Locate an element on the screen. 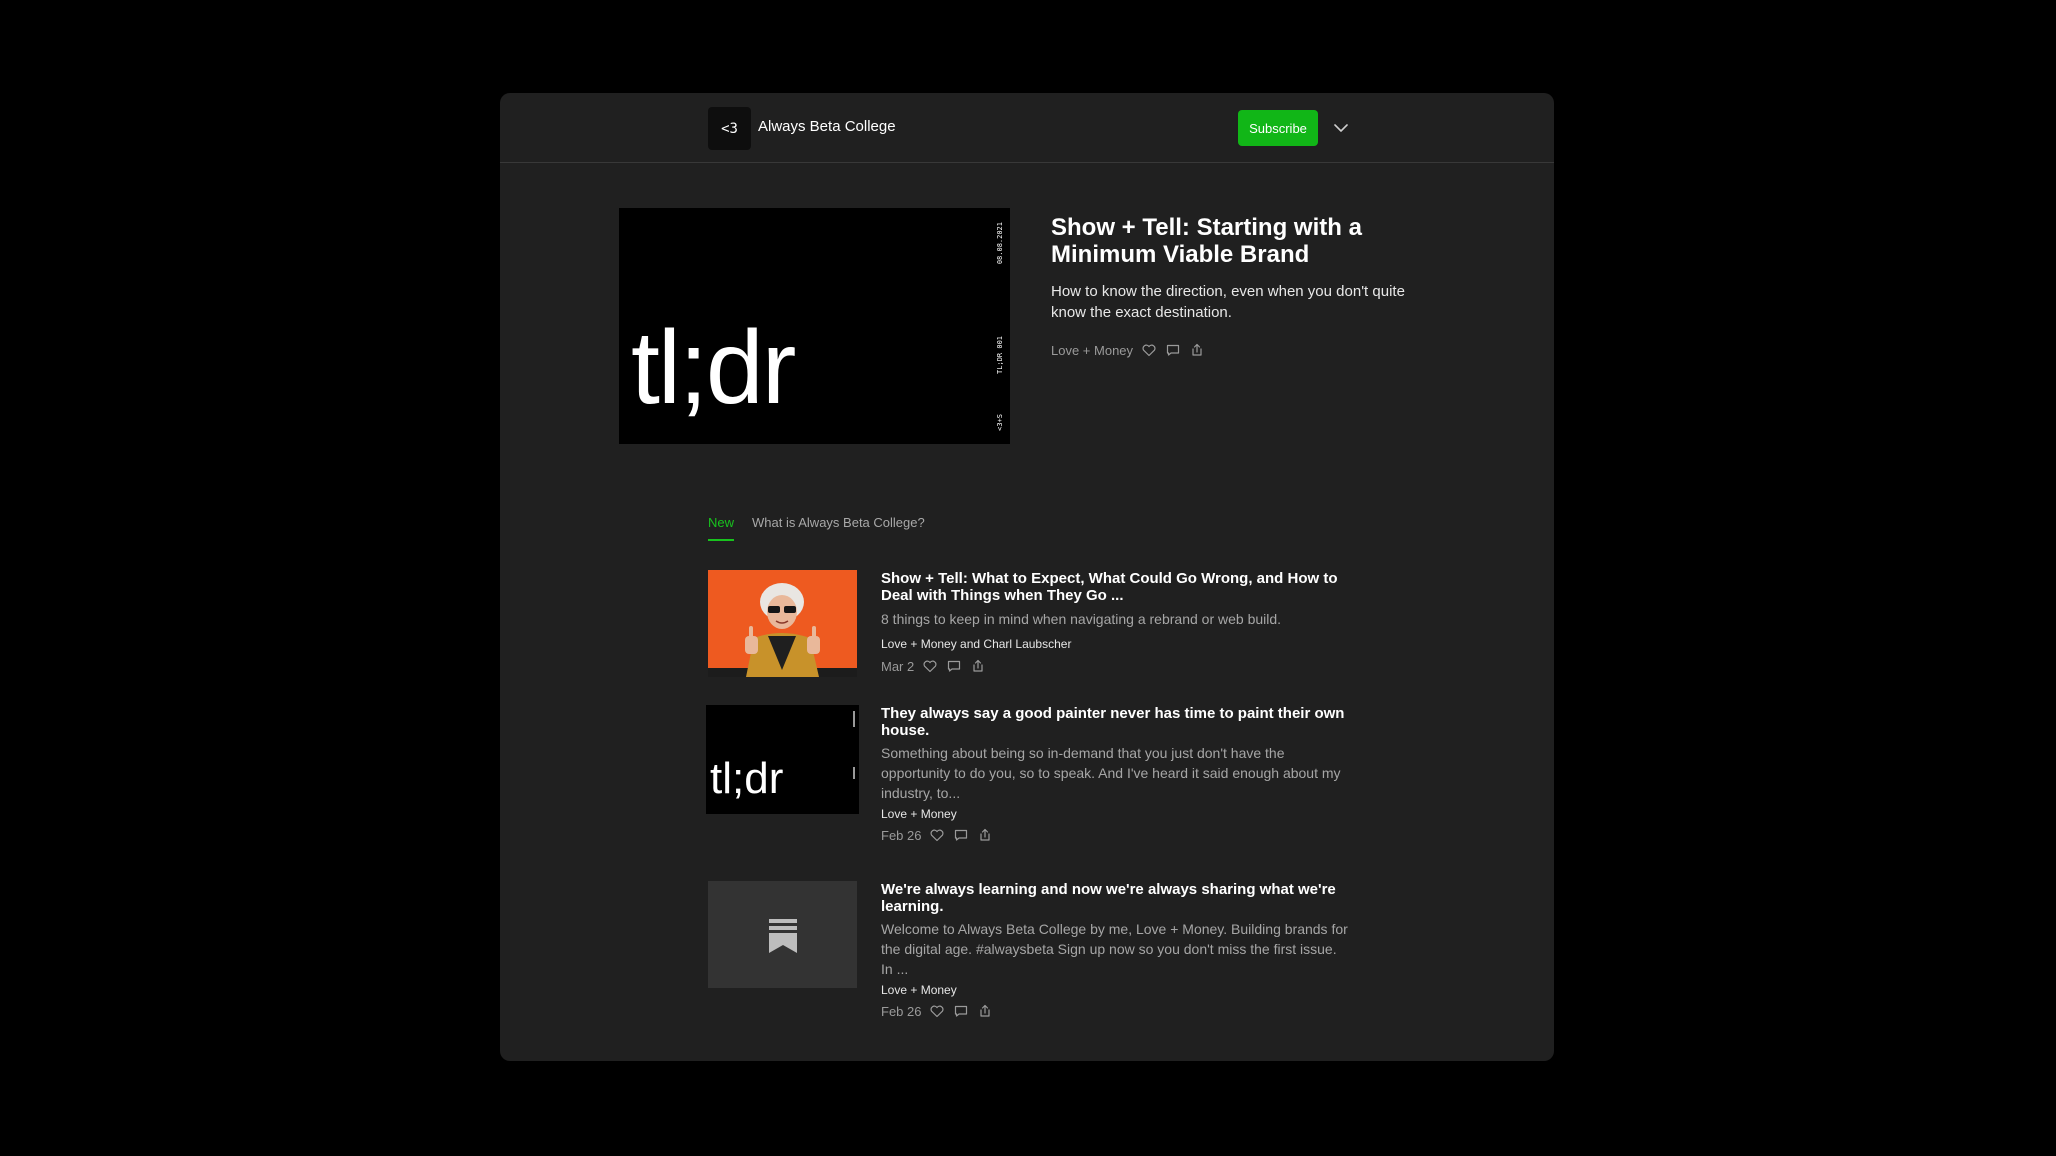  hero-image-logo-text: <3+S is located at coordinates (1000, 422).